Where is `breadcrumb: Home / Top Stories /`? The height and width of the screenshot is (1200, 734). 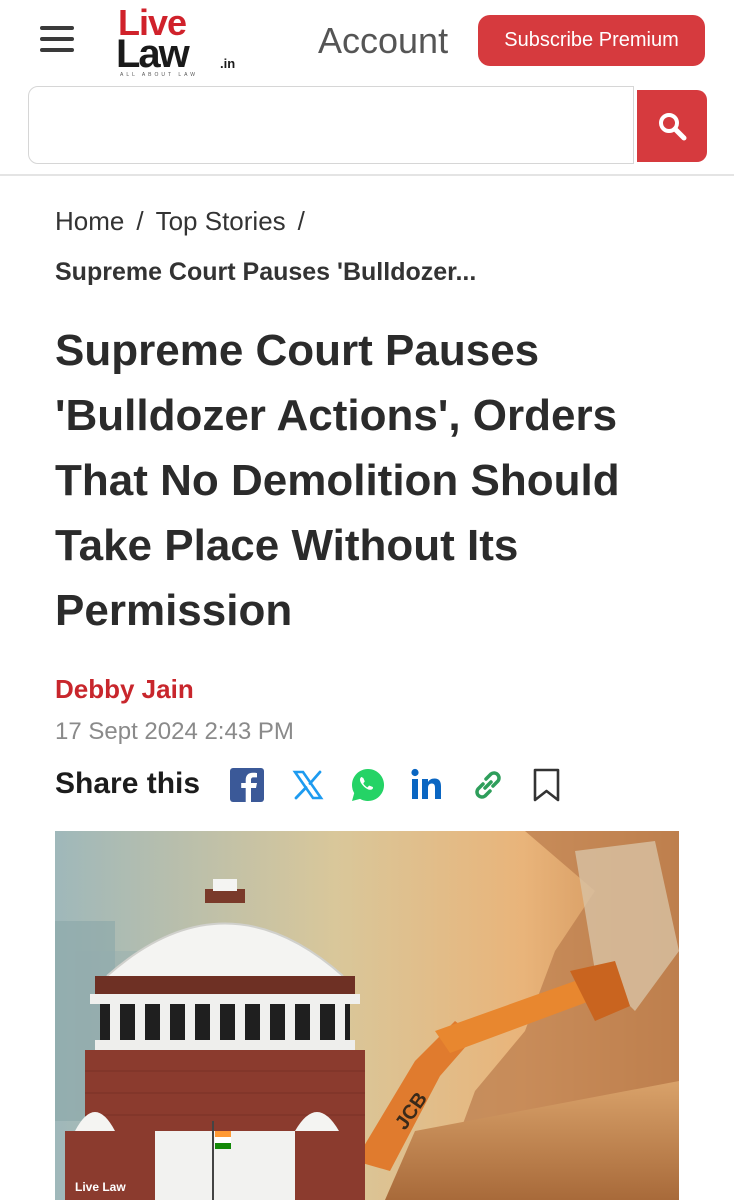 breadcrumb: Home / Top Stories / is located at coordinates (186, 221).